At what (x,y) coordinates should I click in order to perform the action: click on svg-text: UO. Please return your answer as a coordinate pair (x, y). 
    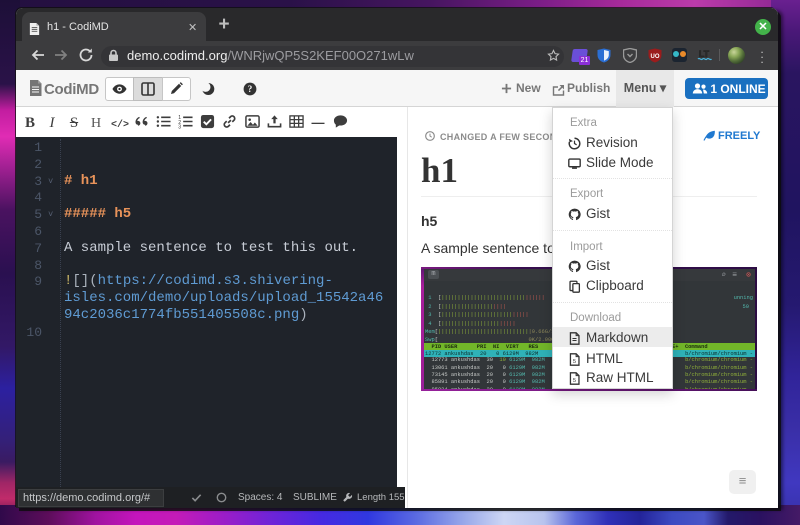
    Looking at the image, I should click on (655, 57).